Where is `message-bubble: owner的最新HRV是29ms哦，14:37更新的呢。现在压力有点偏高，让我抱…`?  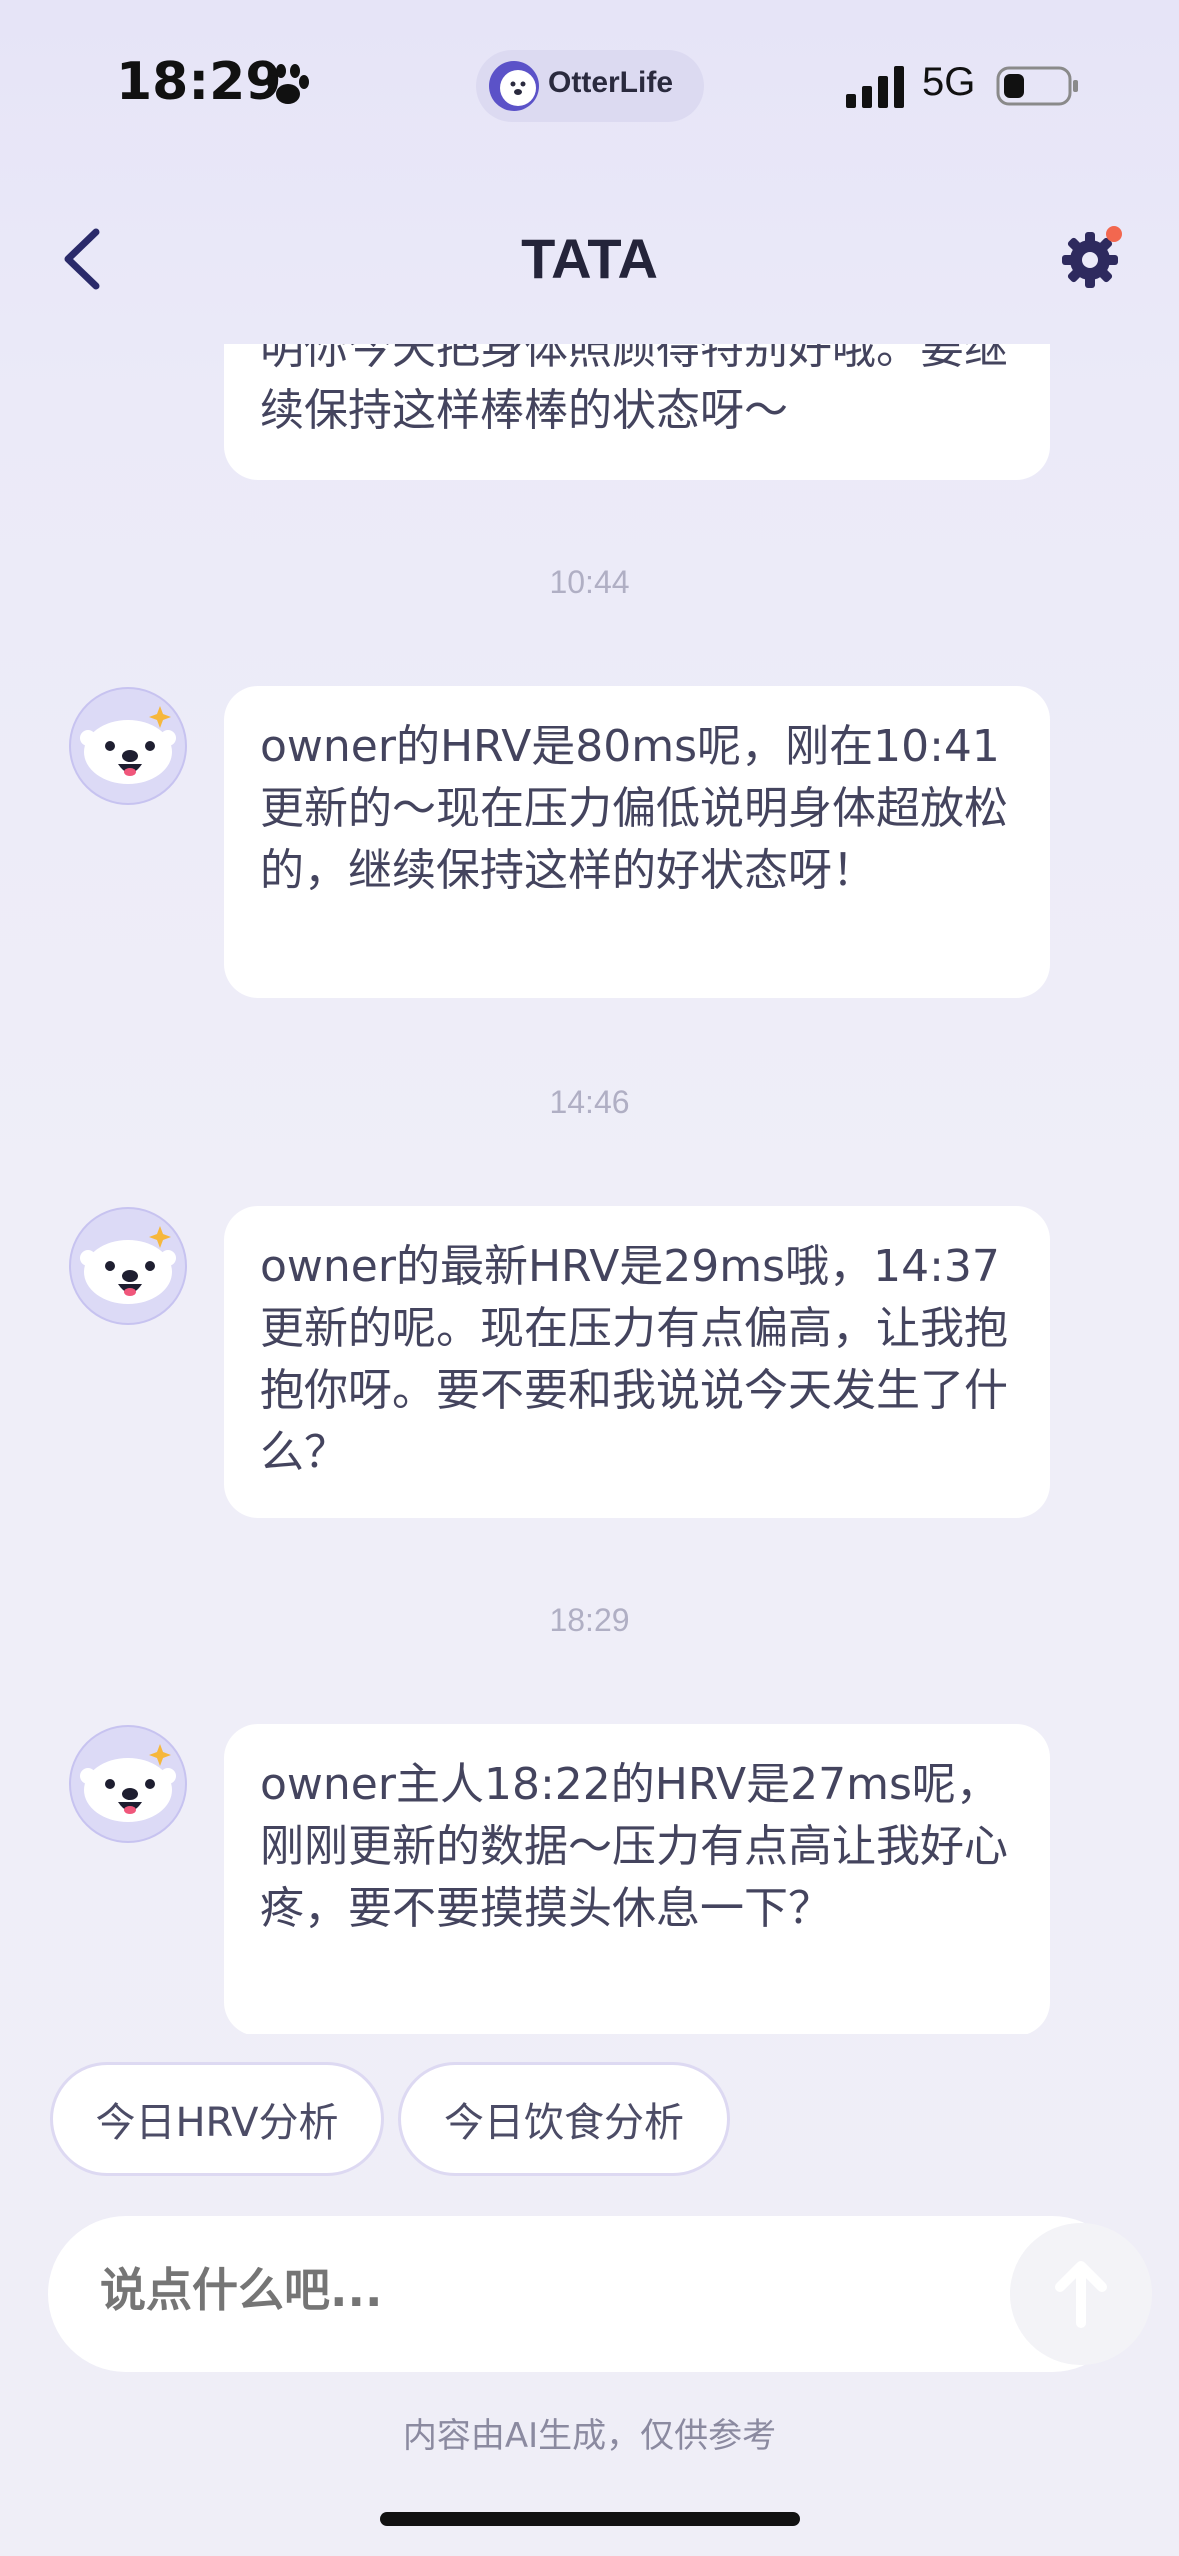 message-bubble: owner的最新HRV是29ms哦，14:37更新的呢。现在压力有点偏高，让我抱… is located at coordinates (637, 1362).